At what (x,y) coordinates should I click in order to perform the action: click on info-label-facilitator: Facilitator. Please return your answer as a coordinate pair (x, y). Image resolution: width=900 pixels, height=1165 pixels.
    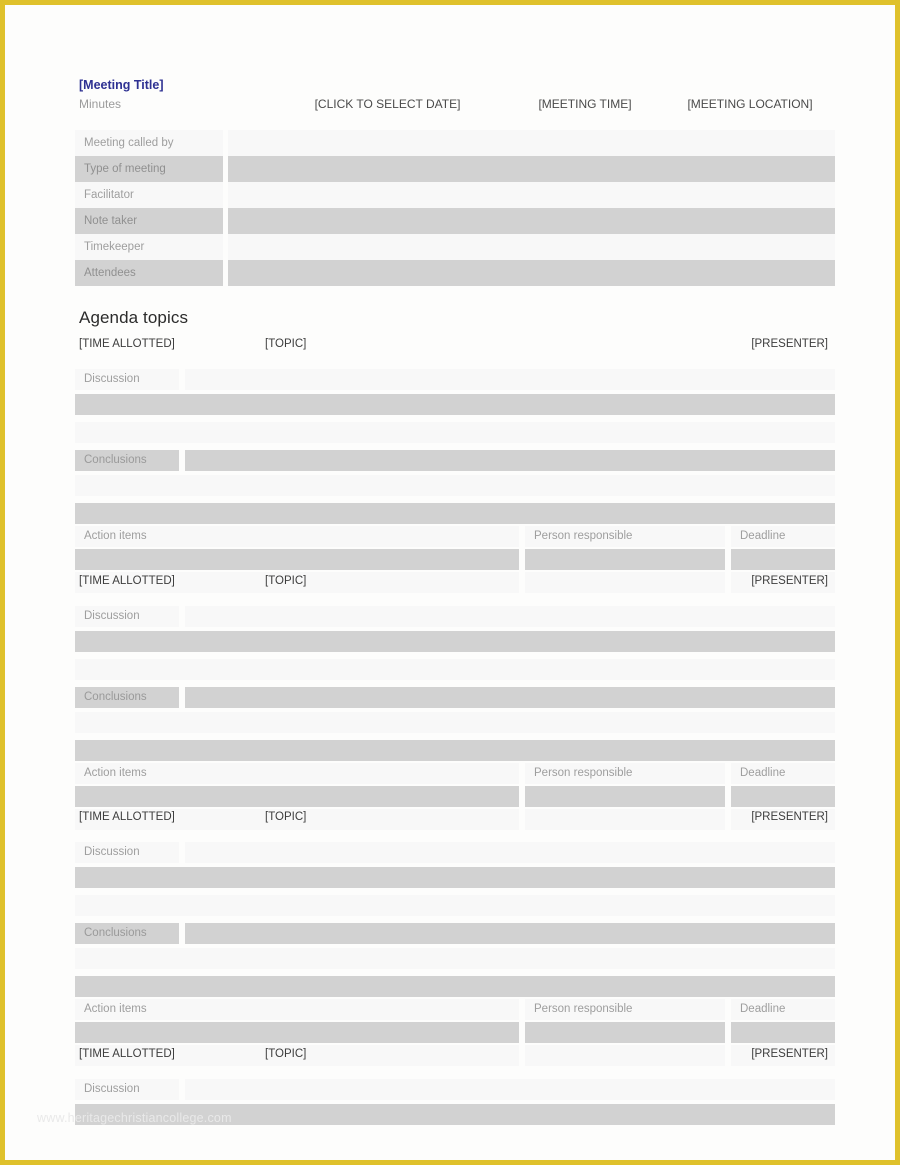
    Looking at the image, I should click on (149, 195).